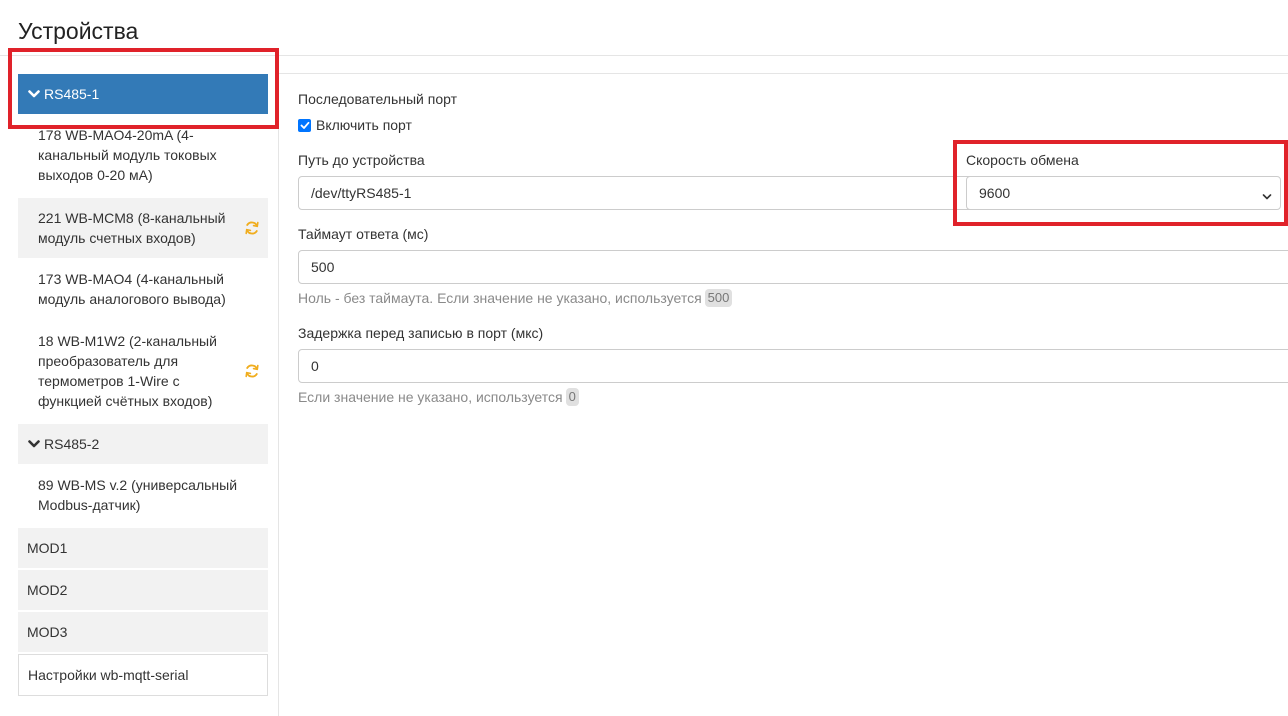 This screenshot has height=716, width=1288. I want to click on sidebar-item-settings: Настройки wb-mqtt-serial, so click(143, 675).